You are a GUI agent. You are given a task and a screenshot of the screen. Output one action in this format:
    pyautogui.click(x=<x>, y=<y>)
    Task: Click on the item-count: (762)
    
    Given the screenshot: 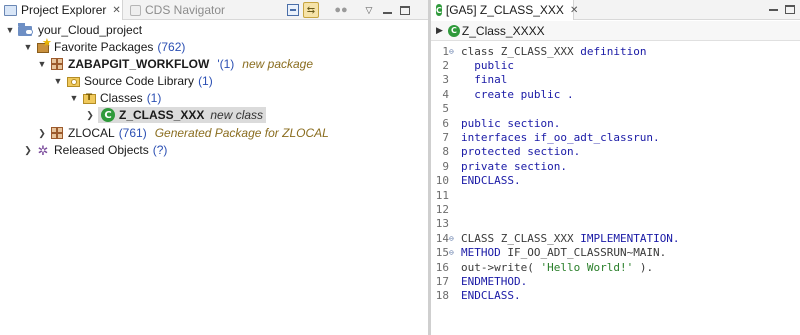 What is the action you would take?
    pyautogui.click(x=171, y=47)
    